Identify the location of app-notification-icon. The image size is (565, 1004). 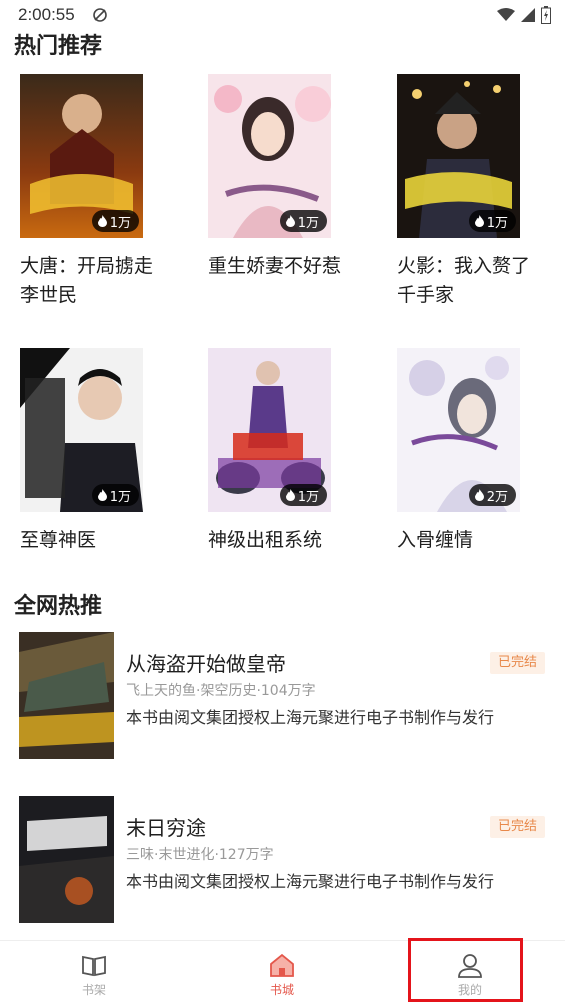
(100, 15).